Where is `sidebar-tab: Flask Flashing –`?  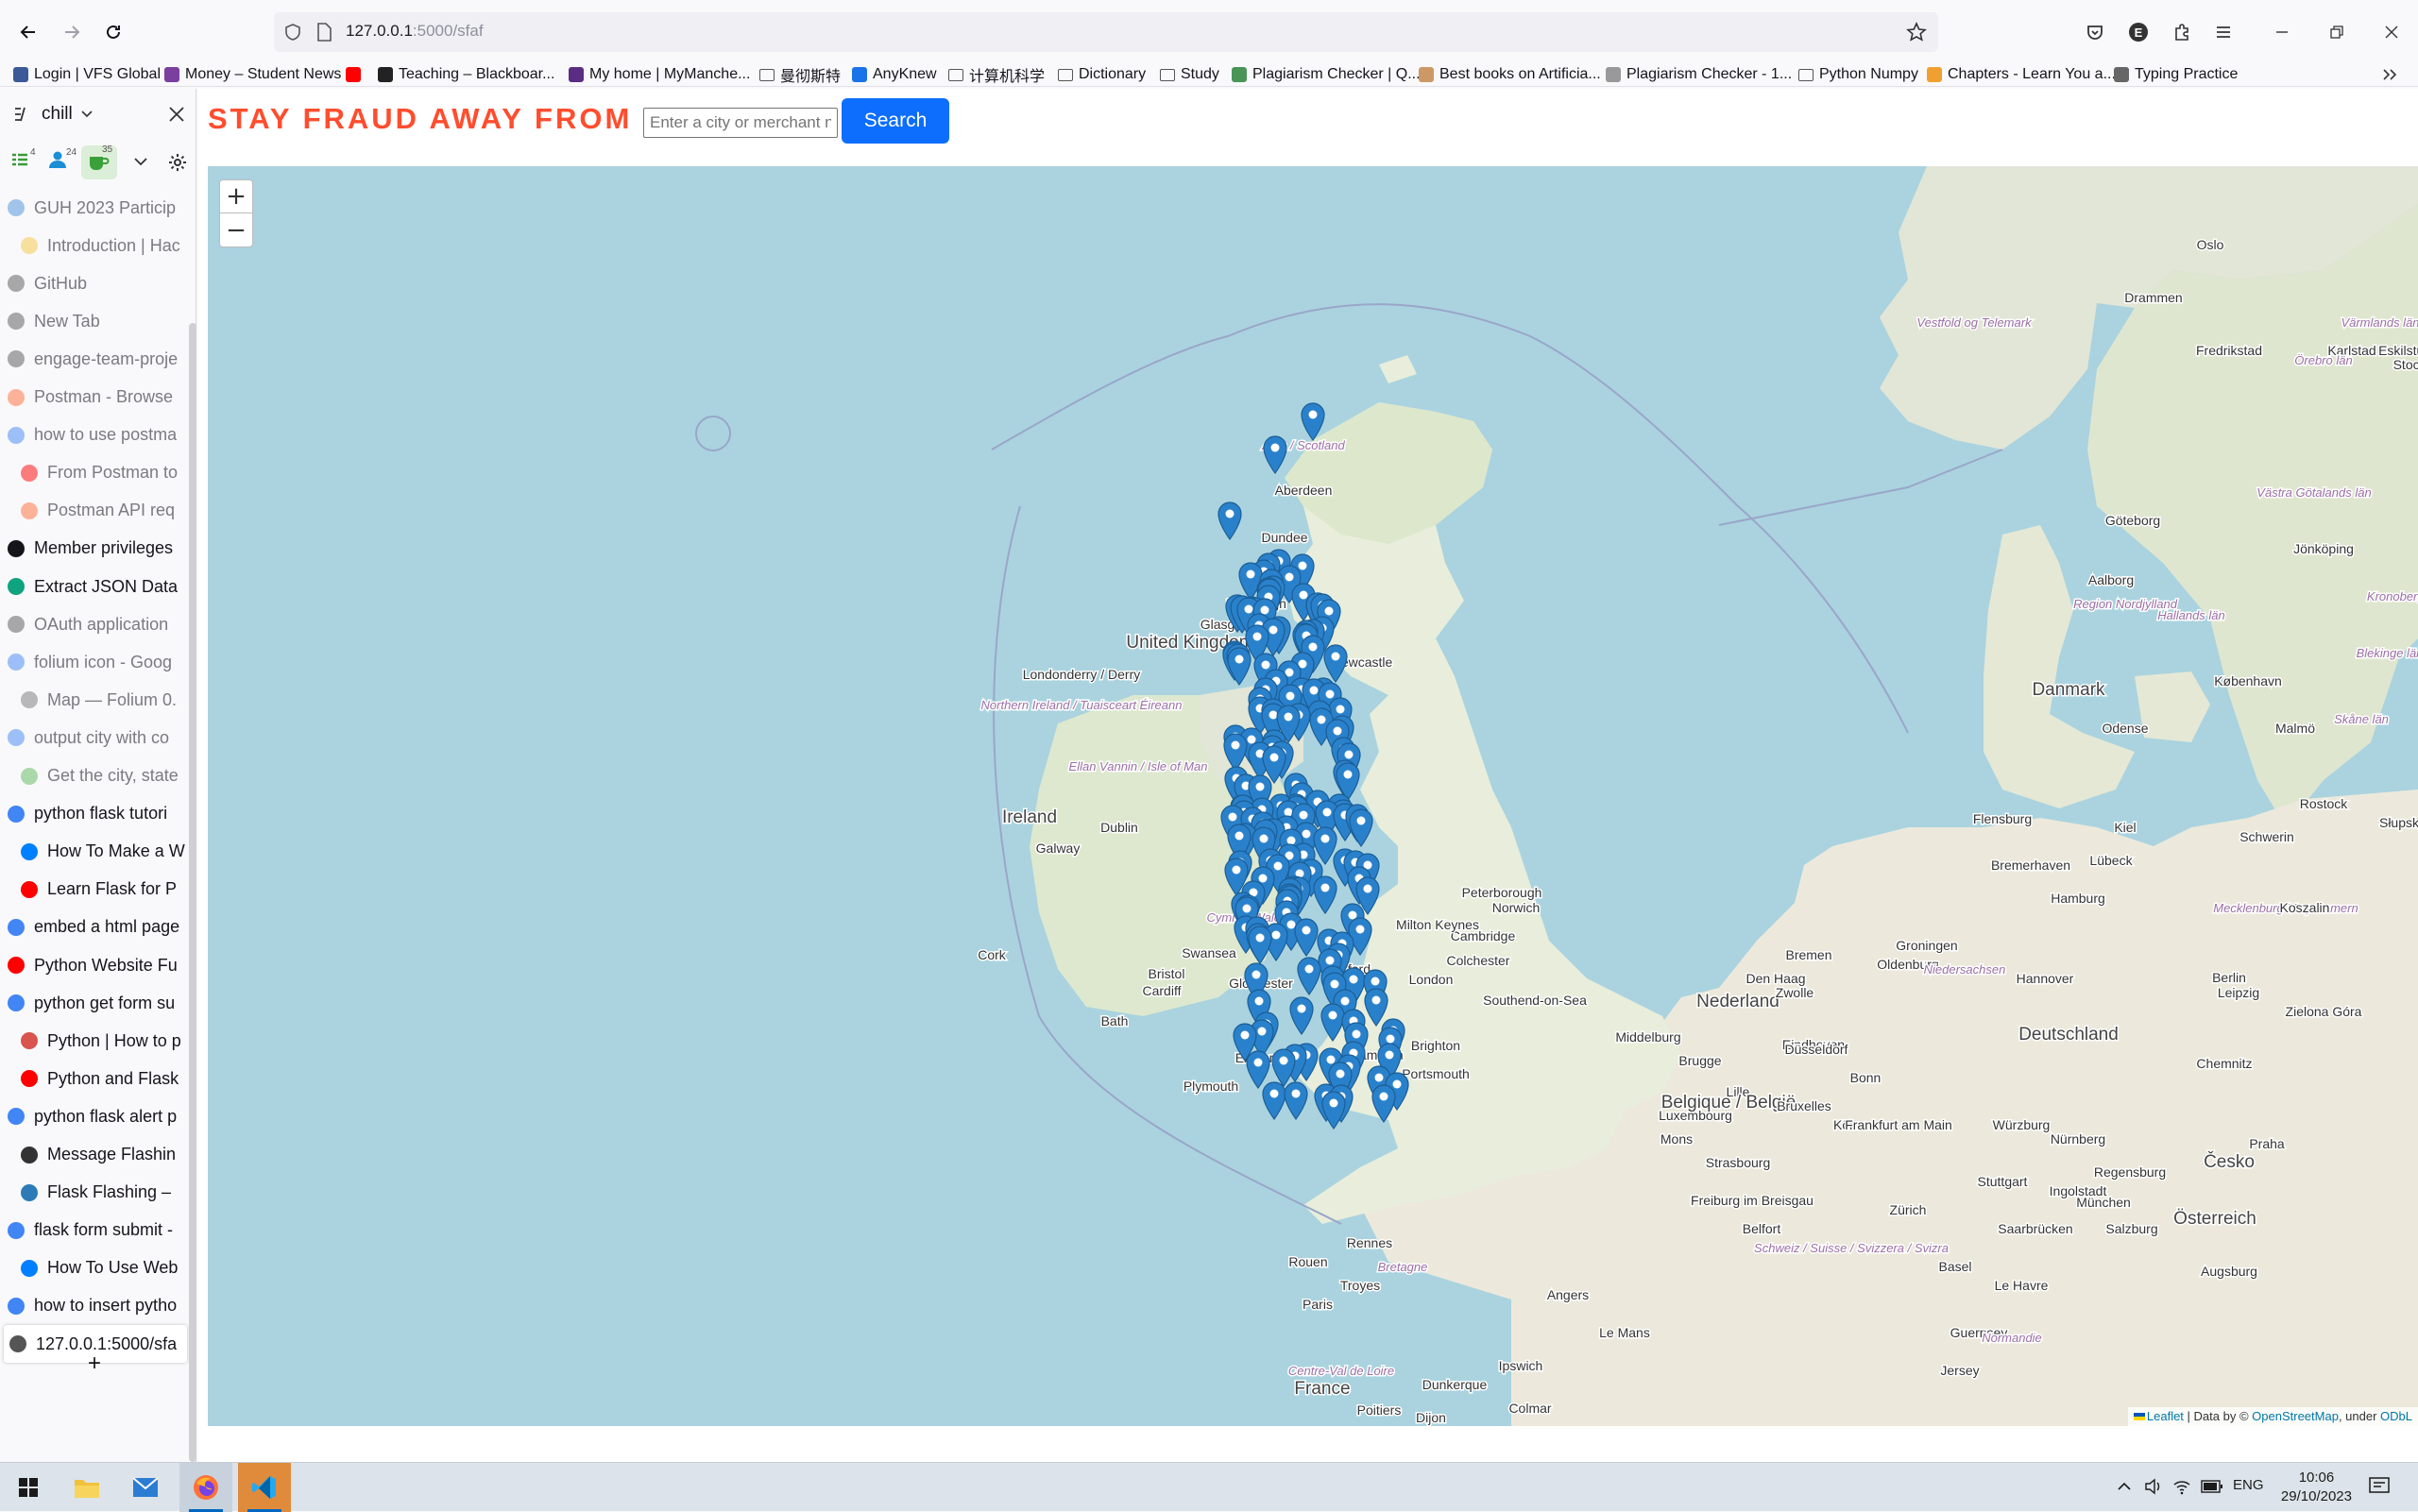
sidebar-tab: Flask Flashing – is located at coordinates (110, 1193).